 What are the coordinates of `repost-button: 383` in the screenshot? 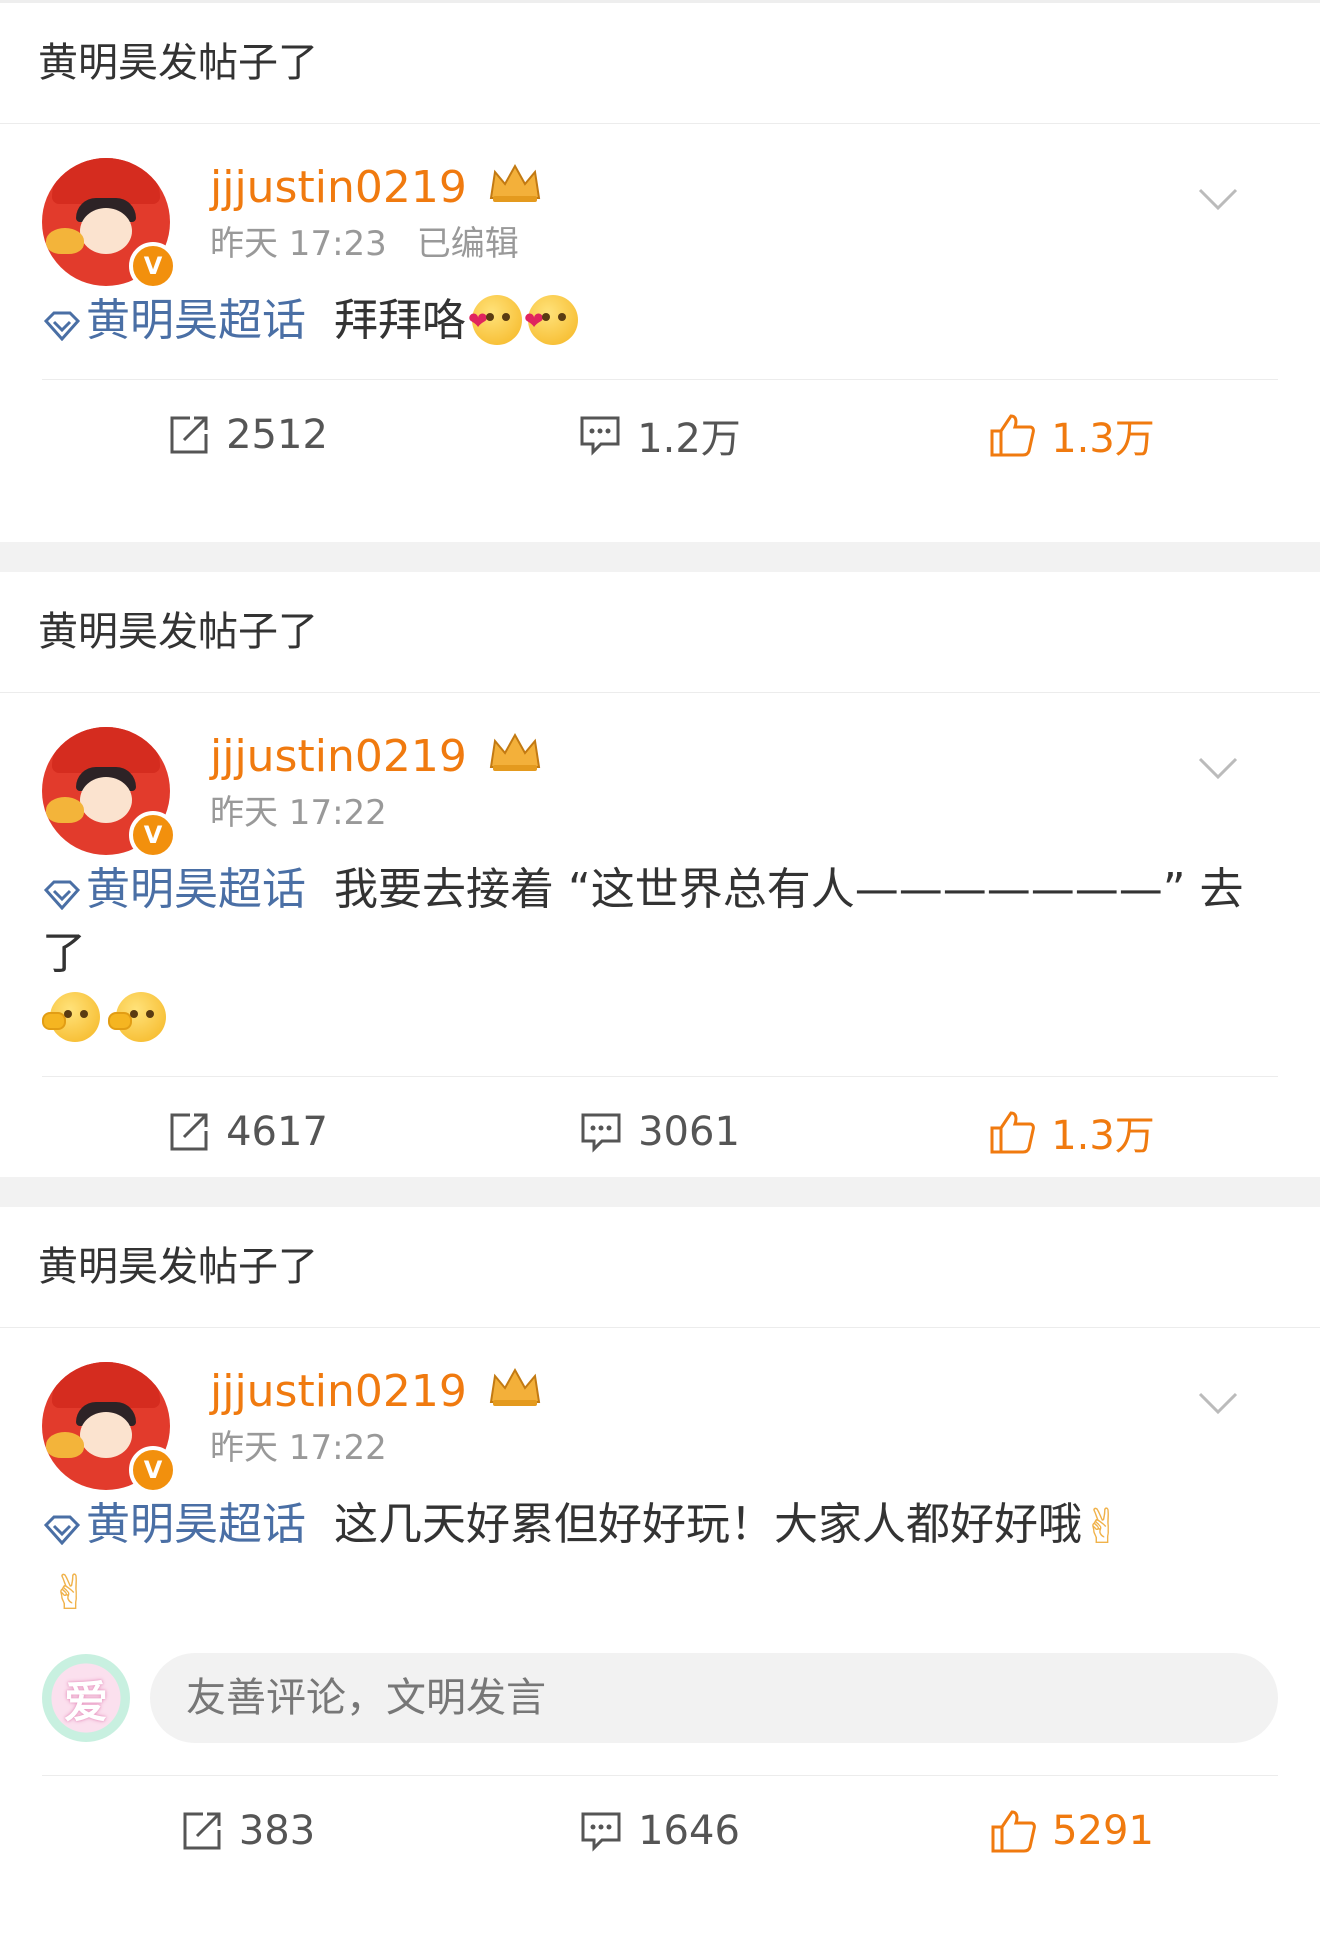 It's located at (248, 1831).